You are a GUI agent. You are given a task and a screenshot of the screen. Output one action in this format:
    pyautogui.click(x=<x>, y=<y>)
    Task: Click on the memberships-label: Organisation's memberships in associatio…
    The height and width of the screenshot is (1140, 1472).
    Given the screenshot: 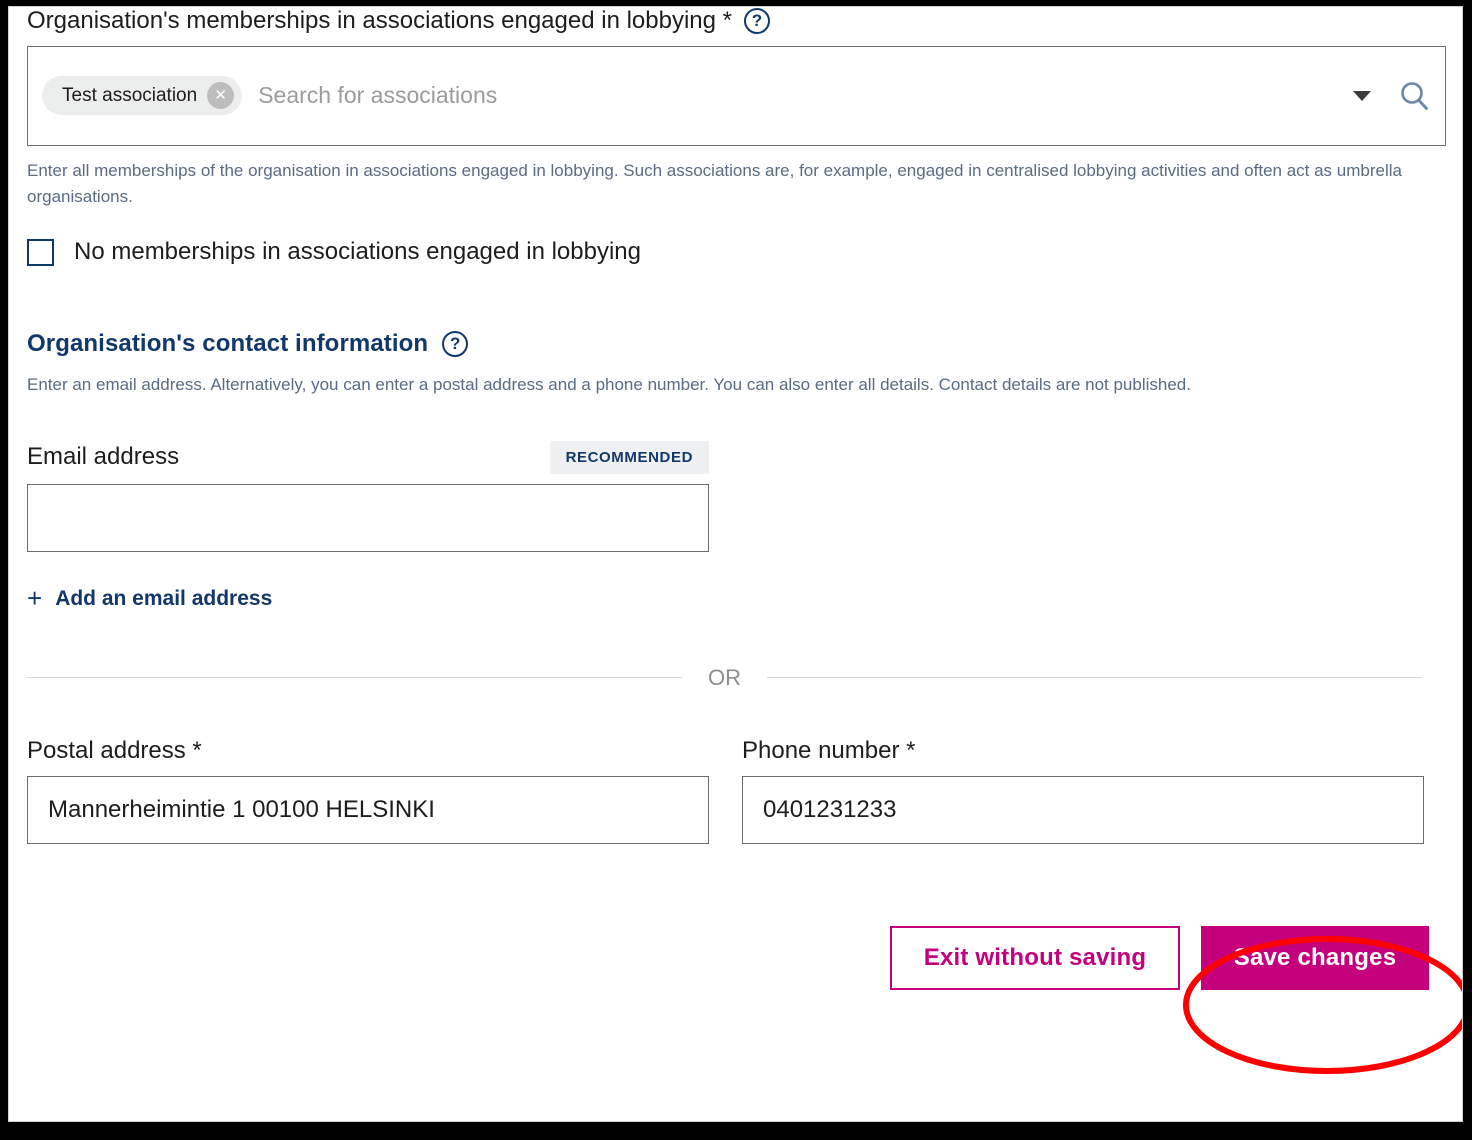 What is the action you would take?
    pyautogui.click(x=736, y=21)
    